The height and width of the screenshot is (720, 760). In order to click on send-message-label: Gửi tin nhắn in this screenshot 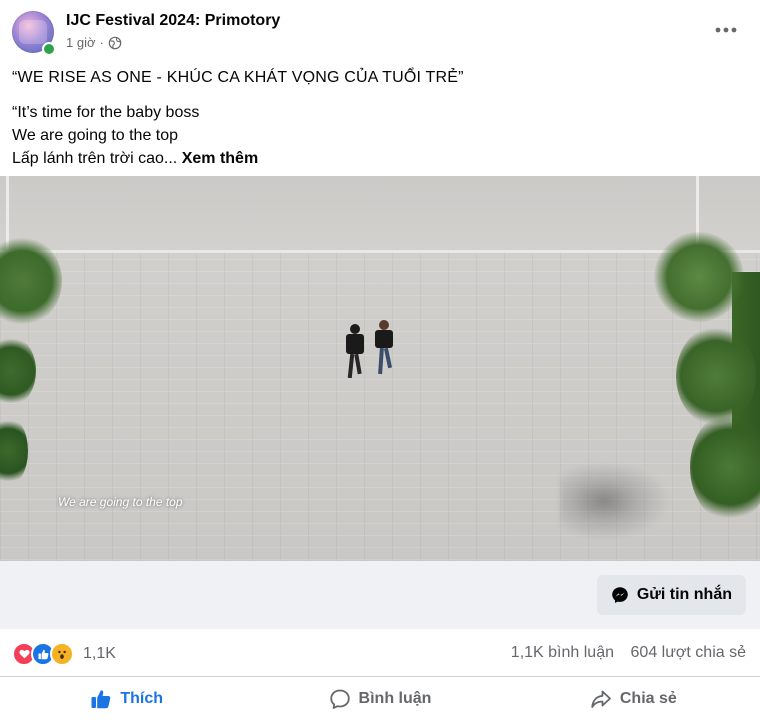, I will do `click(684, 594)`.